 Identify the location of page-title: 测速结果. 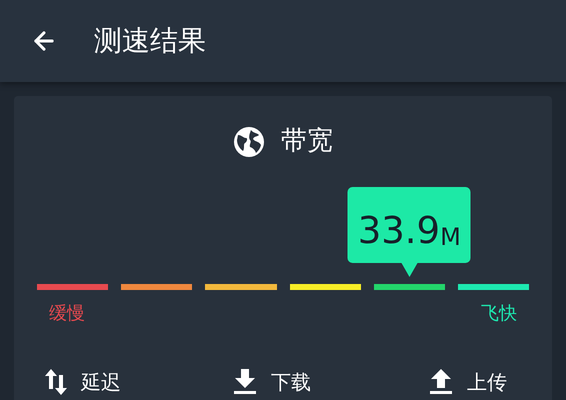
(150, 41).